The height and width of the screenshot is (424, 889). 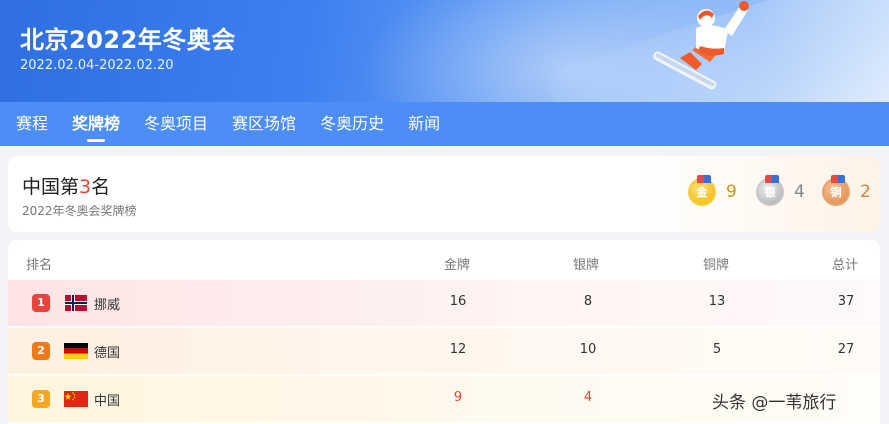 I want to click on rank-badge: 1, so click(x=41, y=303).